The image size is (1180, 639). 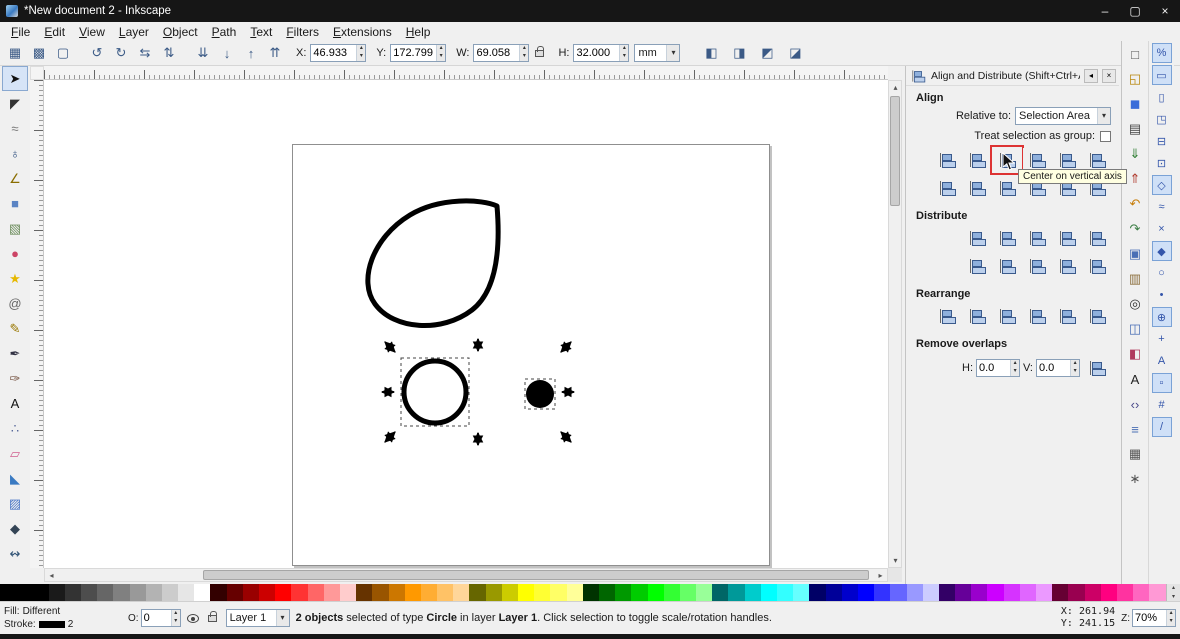 What do you see at coordinates (1037, 316) in the screenshot?
I see `rotate-positions-button` at bounding box center [1037, 316].